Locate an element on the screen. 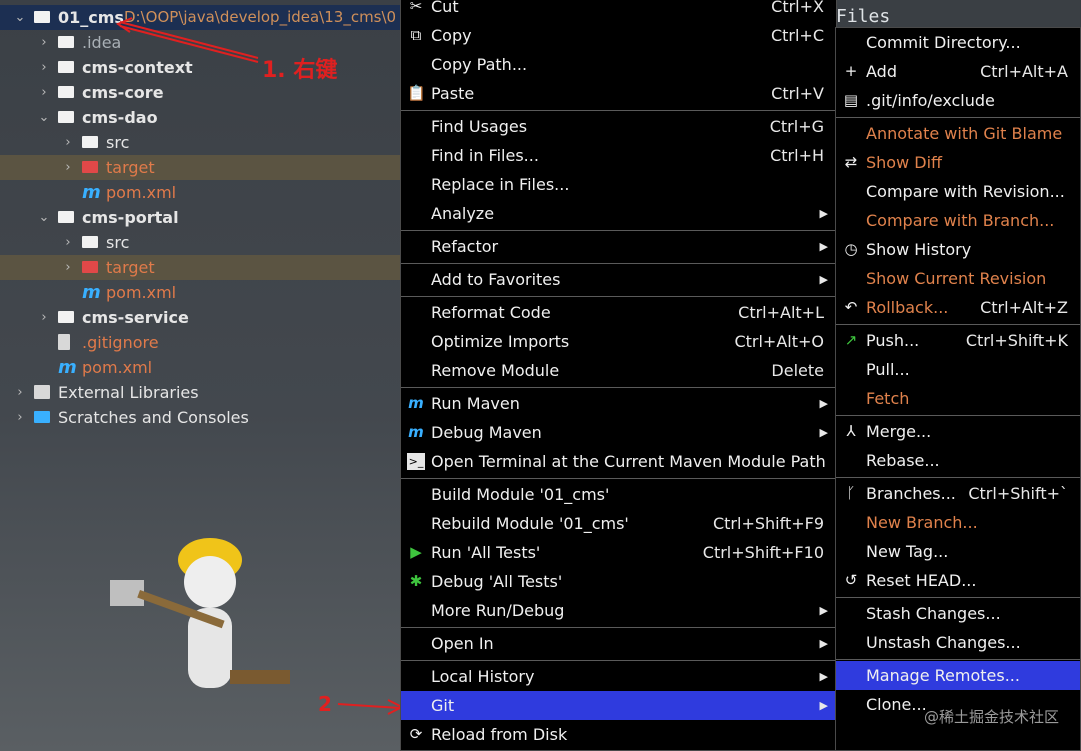 This screenshot has height=751, width=1081. menu-item-reload-from-disk: ⟳ Reload from Disk is located at coordinates (618, 734).